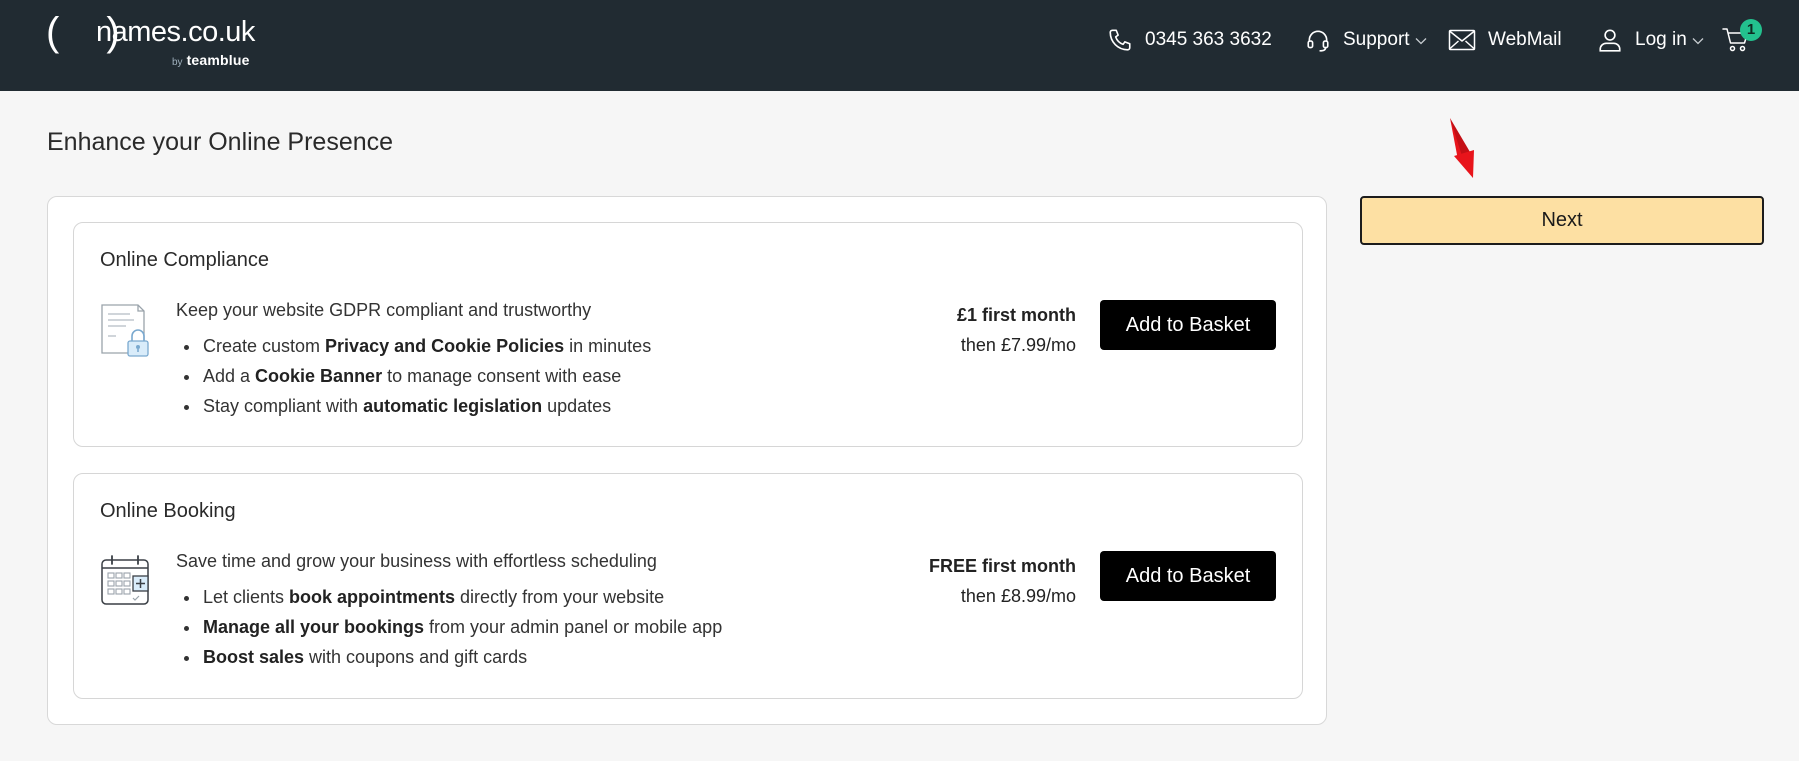 Image resolution: width=1799 pixels, height=761 pixels. Describe the element at coordinates (1016, 330) in the screenshot. I see `price-block: £1 first month then £7.99/mo` at that location.